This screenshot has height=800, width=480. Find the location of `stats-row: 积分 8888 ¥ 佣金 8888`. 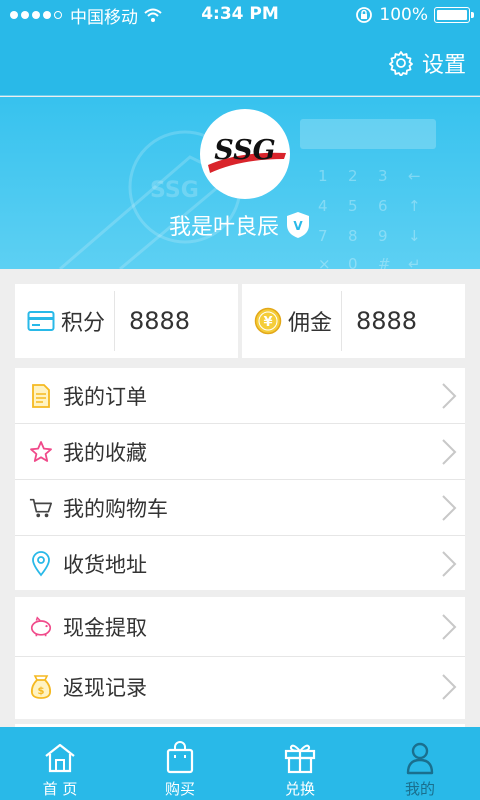

stats-row: 积分 8888 ¥ 佣金 8888 is located at coordinates (240, 321).